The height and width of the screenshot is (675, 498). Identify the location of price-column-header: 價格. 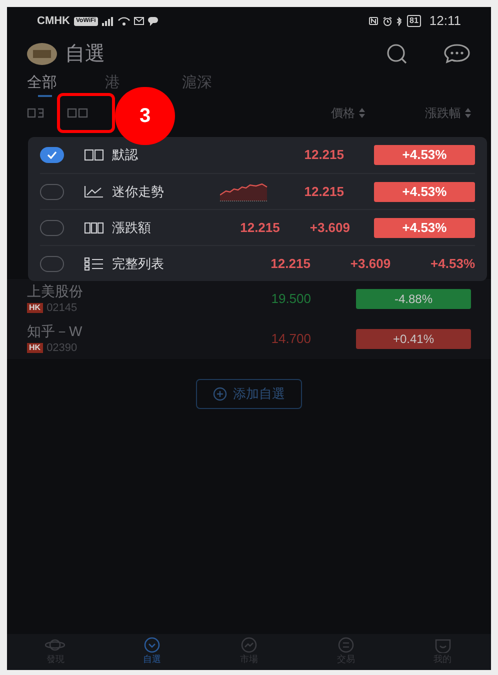
(343, 113).